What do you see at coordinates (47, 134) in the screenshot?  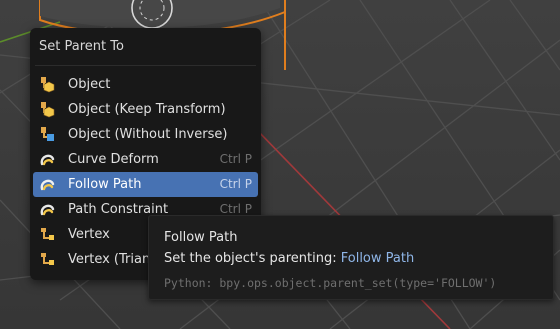 I see `object-without-inverse-icon` at bounding box center [47, 134].